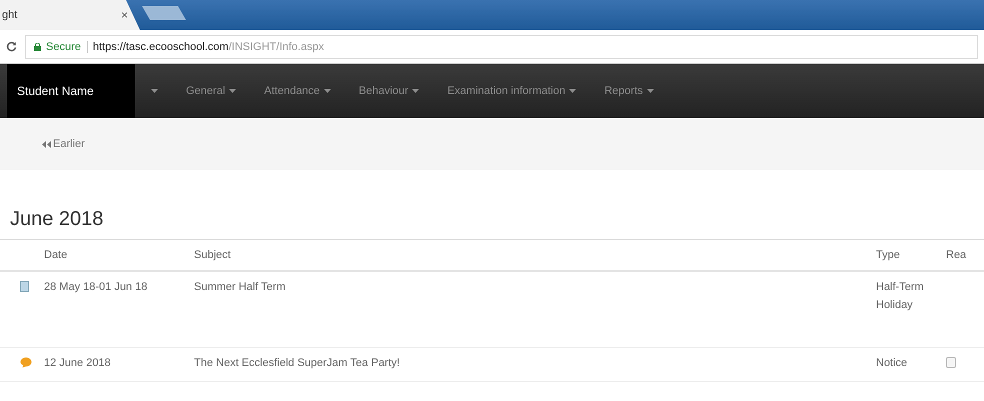  I want to click on address-bar: Secure https://tasc.ecooschool.com/INSIGHT/Info.aspx, so click(501, 46).